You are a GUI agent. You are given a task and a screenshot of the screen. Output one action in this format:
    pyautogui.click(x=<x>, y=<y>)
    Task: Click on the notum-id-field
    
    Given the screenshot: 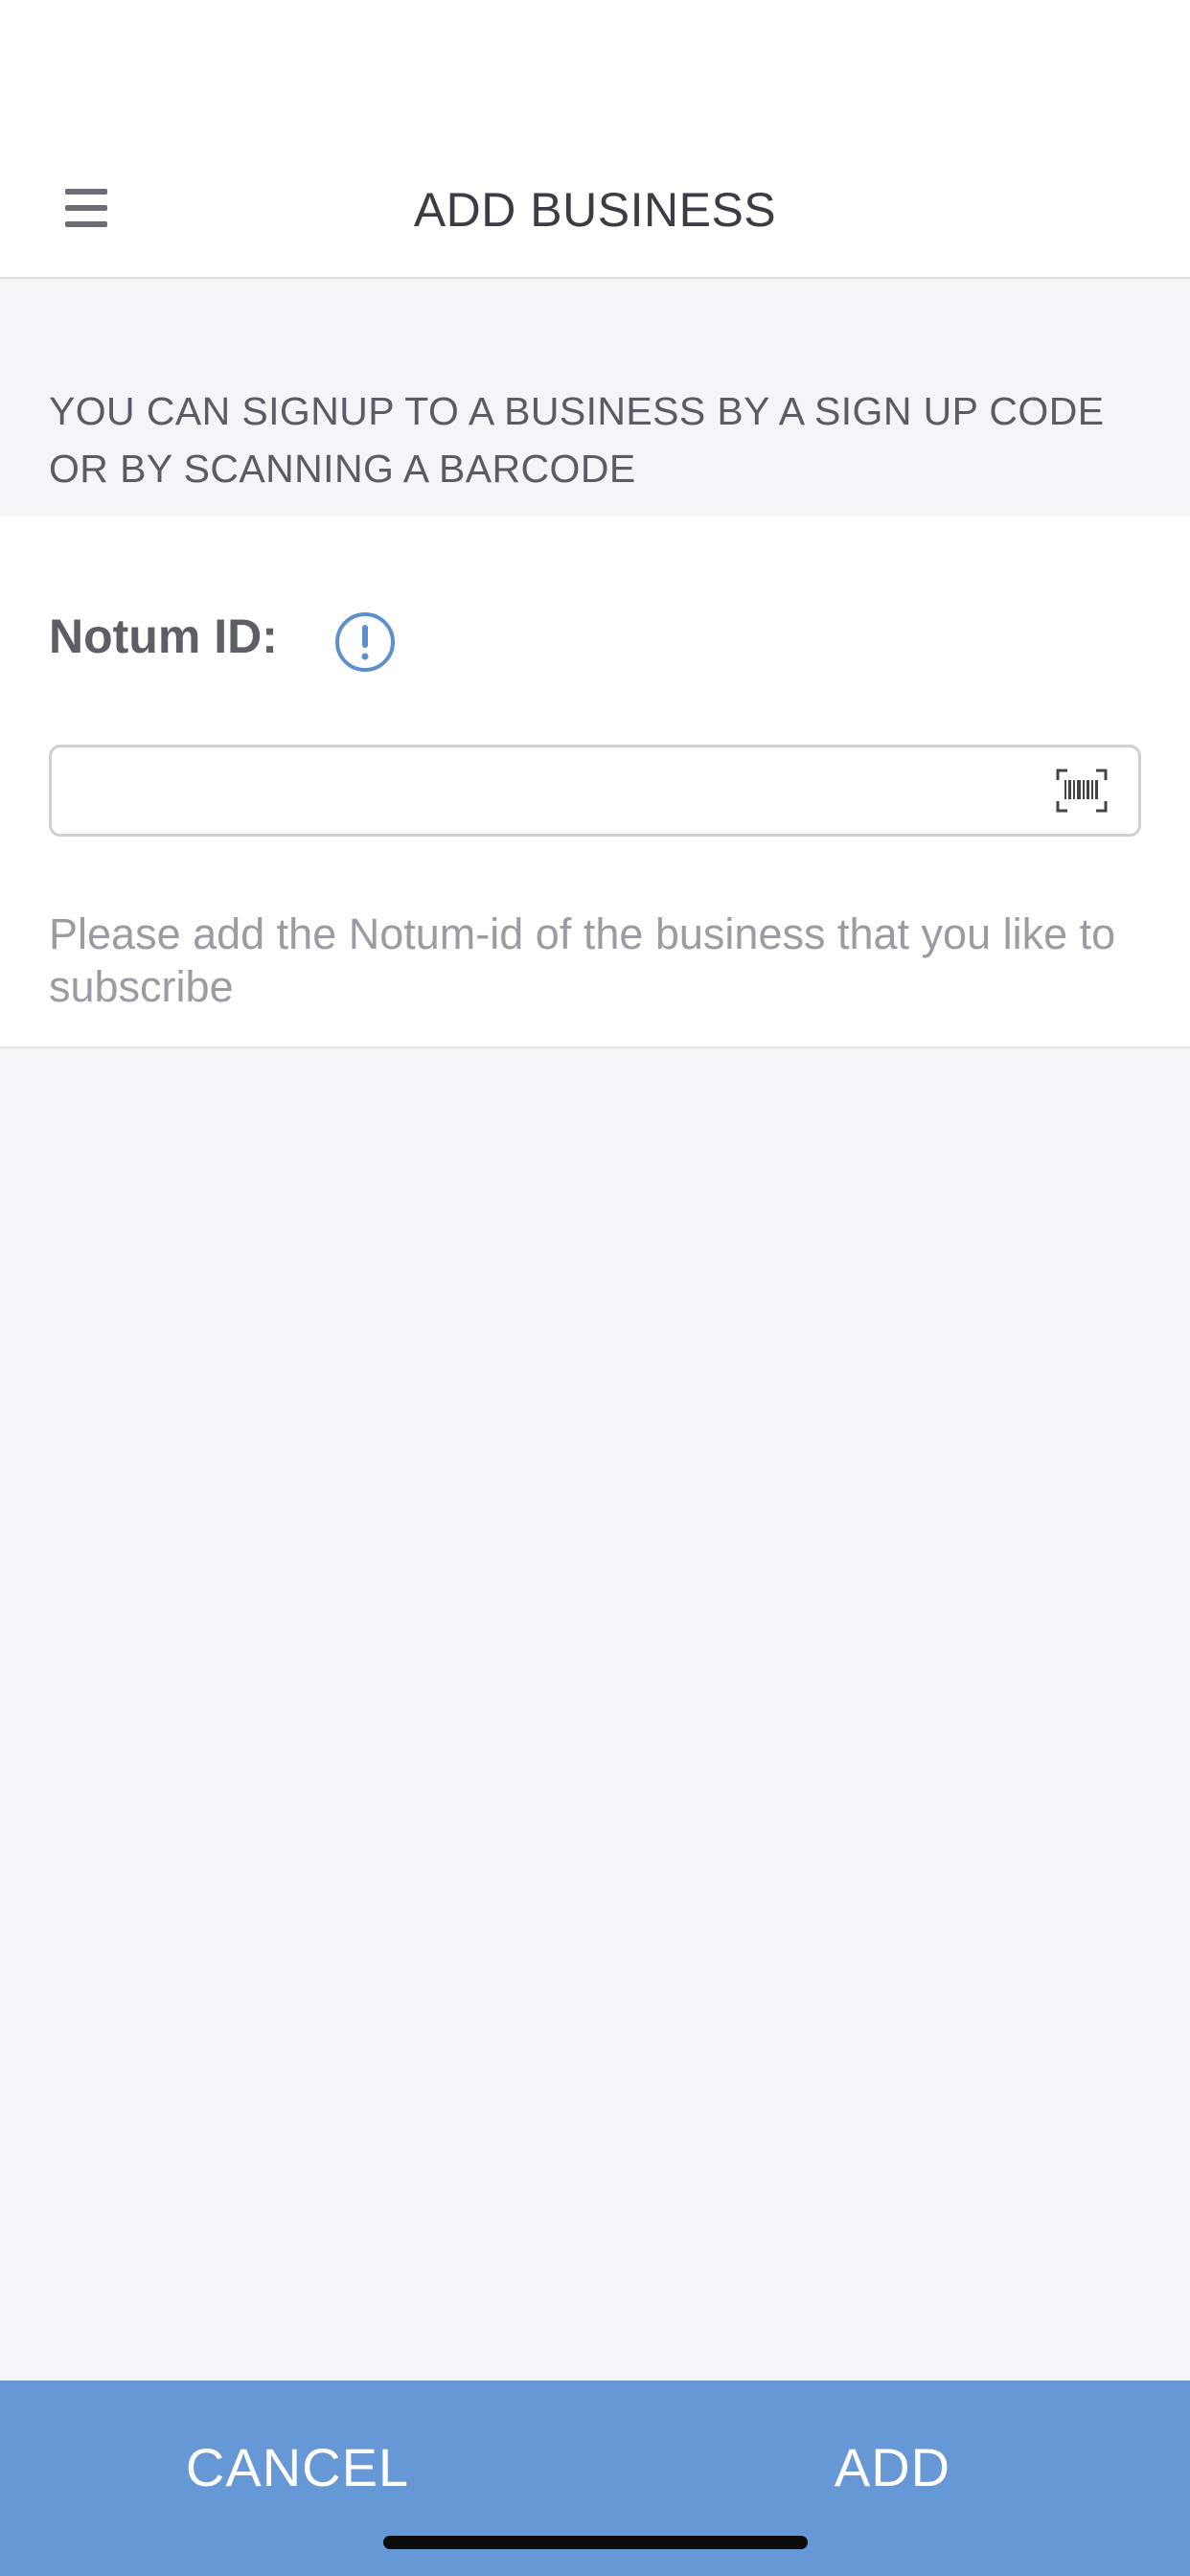 What is the action you would take?
    pyautogui.click(x=595, y=791)
    